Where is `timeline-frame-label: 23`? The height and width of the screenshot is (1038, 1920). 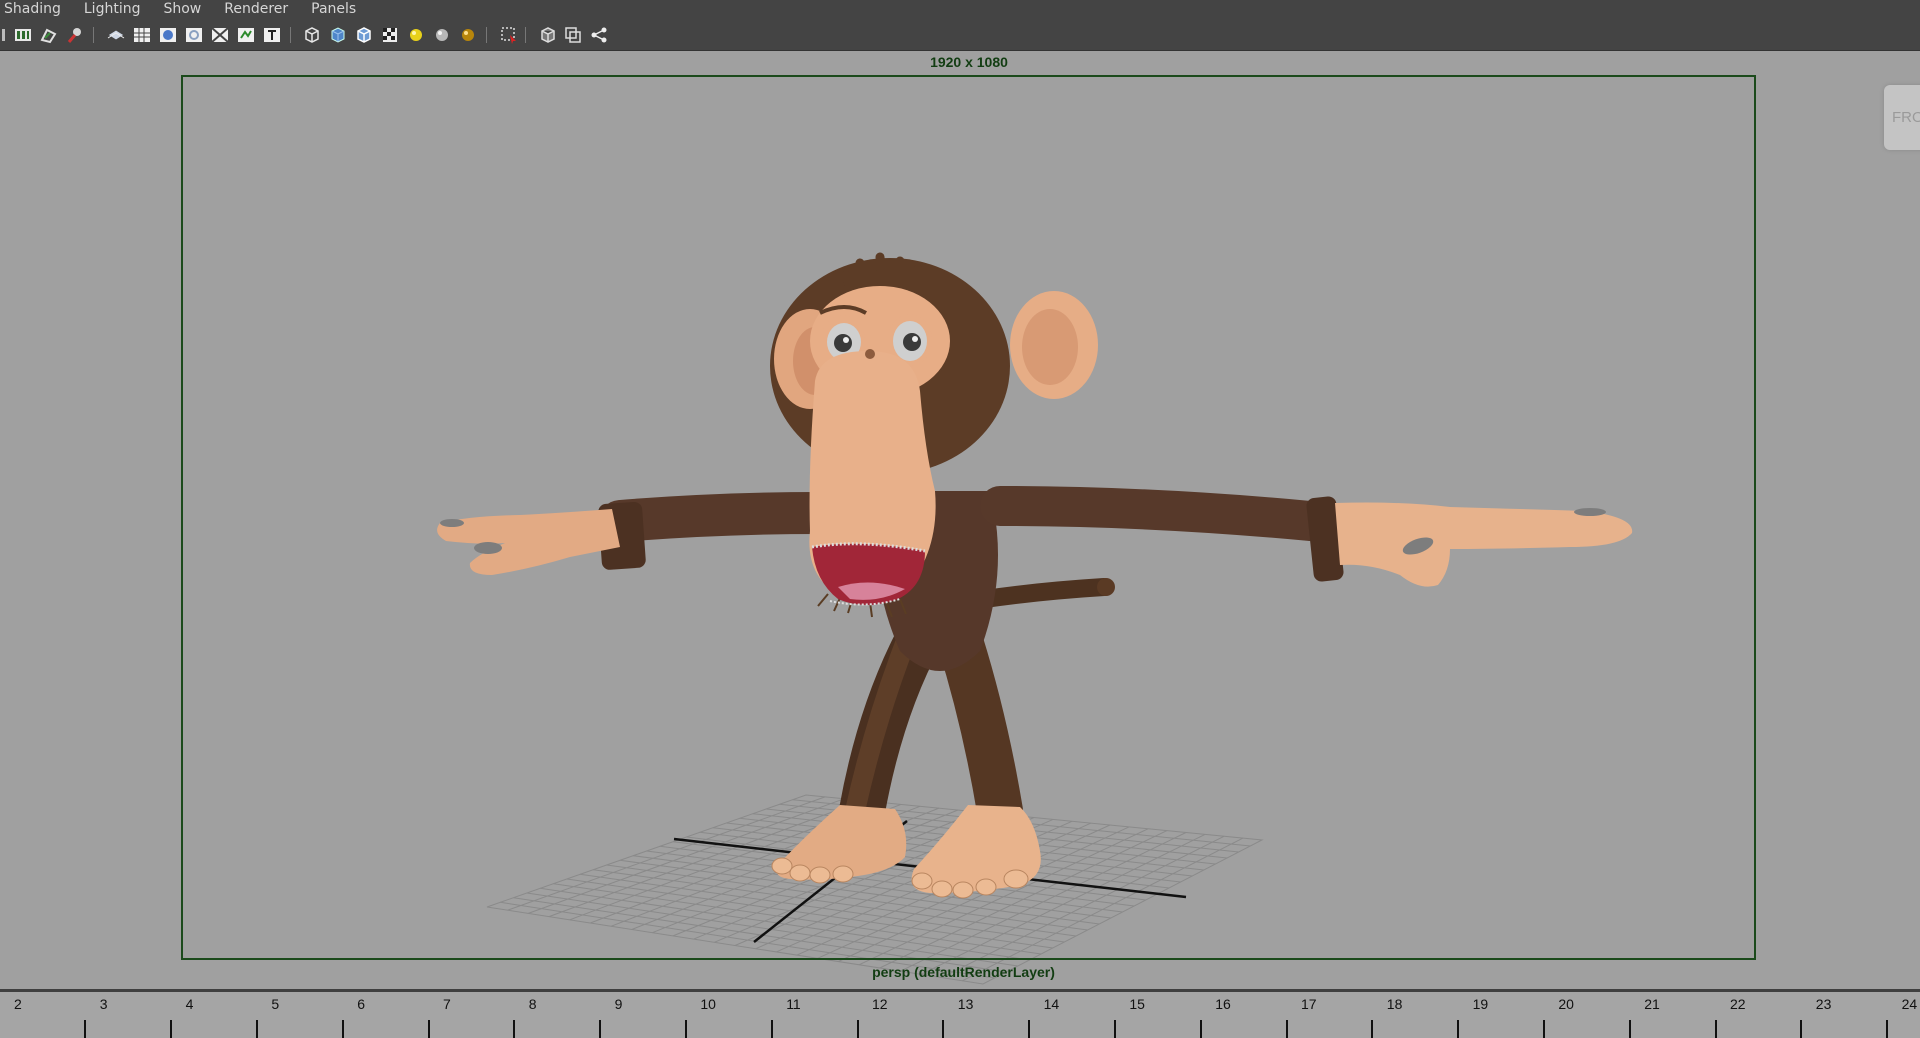 timeline-frame-label: 23 is located at coordinates (1823, 1004).